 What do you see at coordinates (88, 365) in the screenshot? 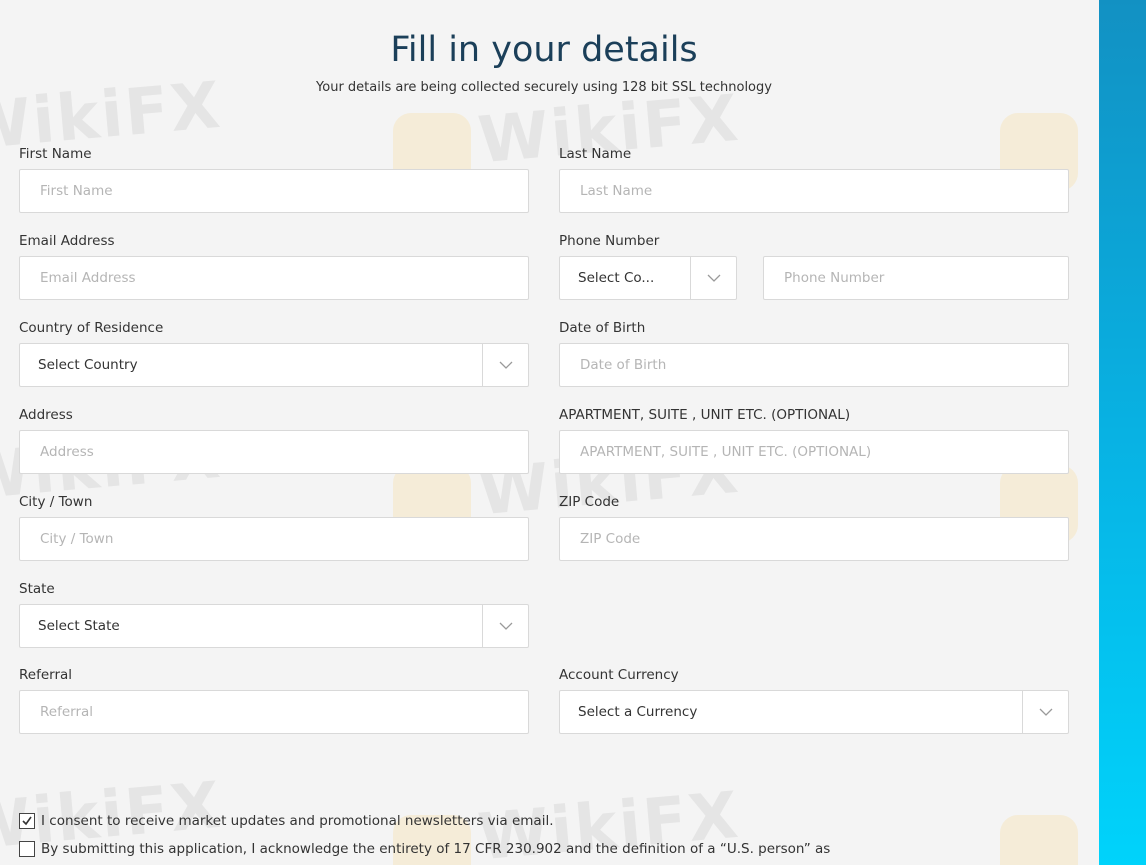
I see `country-select-value: Select Country` at bounding box center [88, 365].